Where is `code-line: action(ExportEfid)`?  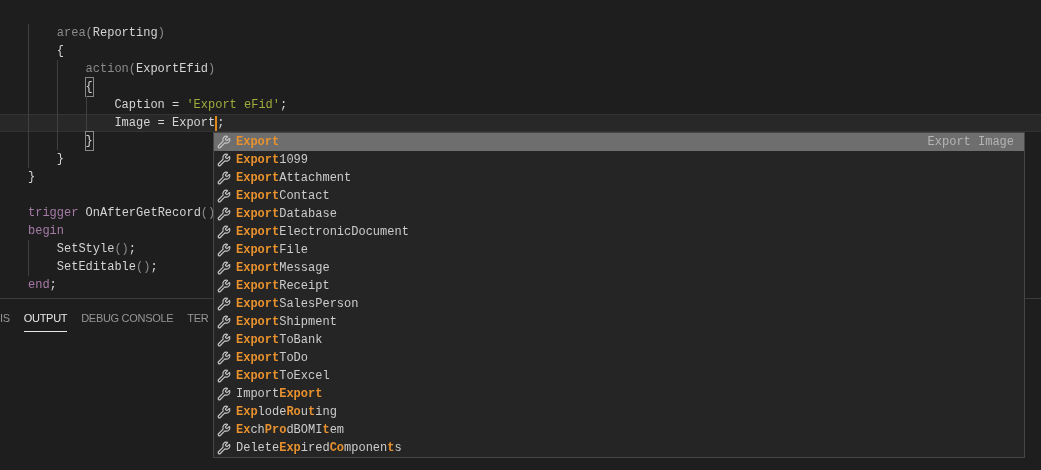
code-line: action(ExportEfid) is located at coordinates (150, 69).